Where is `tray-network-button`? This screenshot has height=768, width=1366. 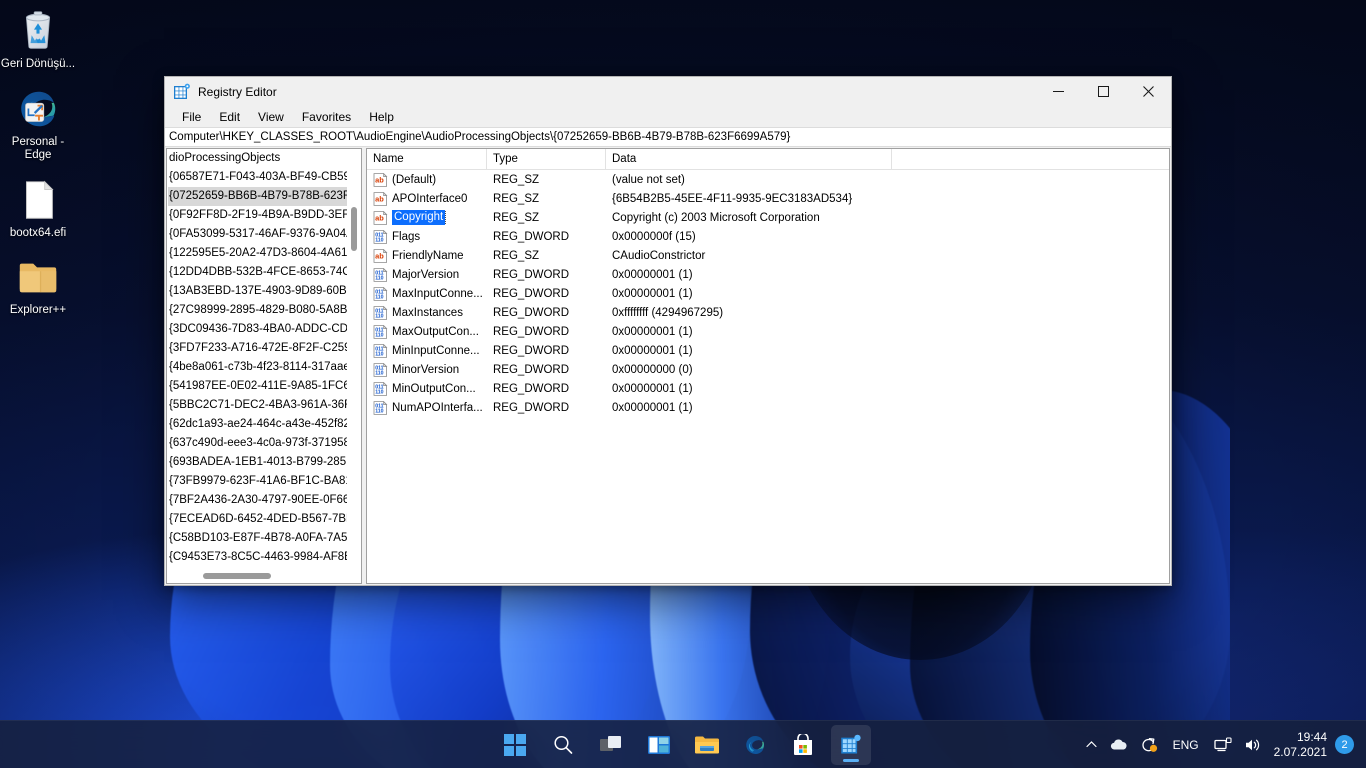 tray-network-button is located at coordinates (1223, 745).